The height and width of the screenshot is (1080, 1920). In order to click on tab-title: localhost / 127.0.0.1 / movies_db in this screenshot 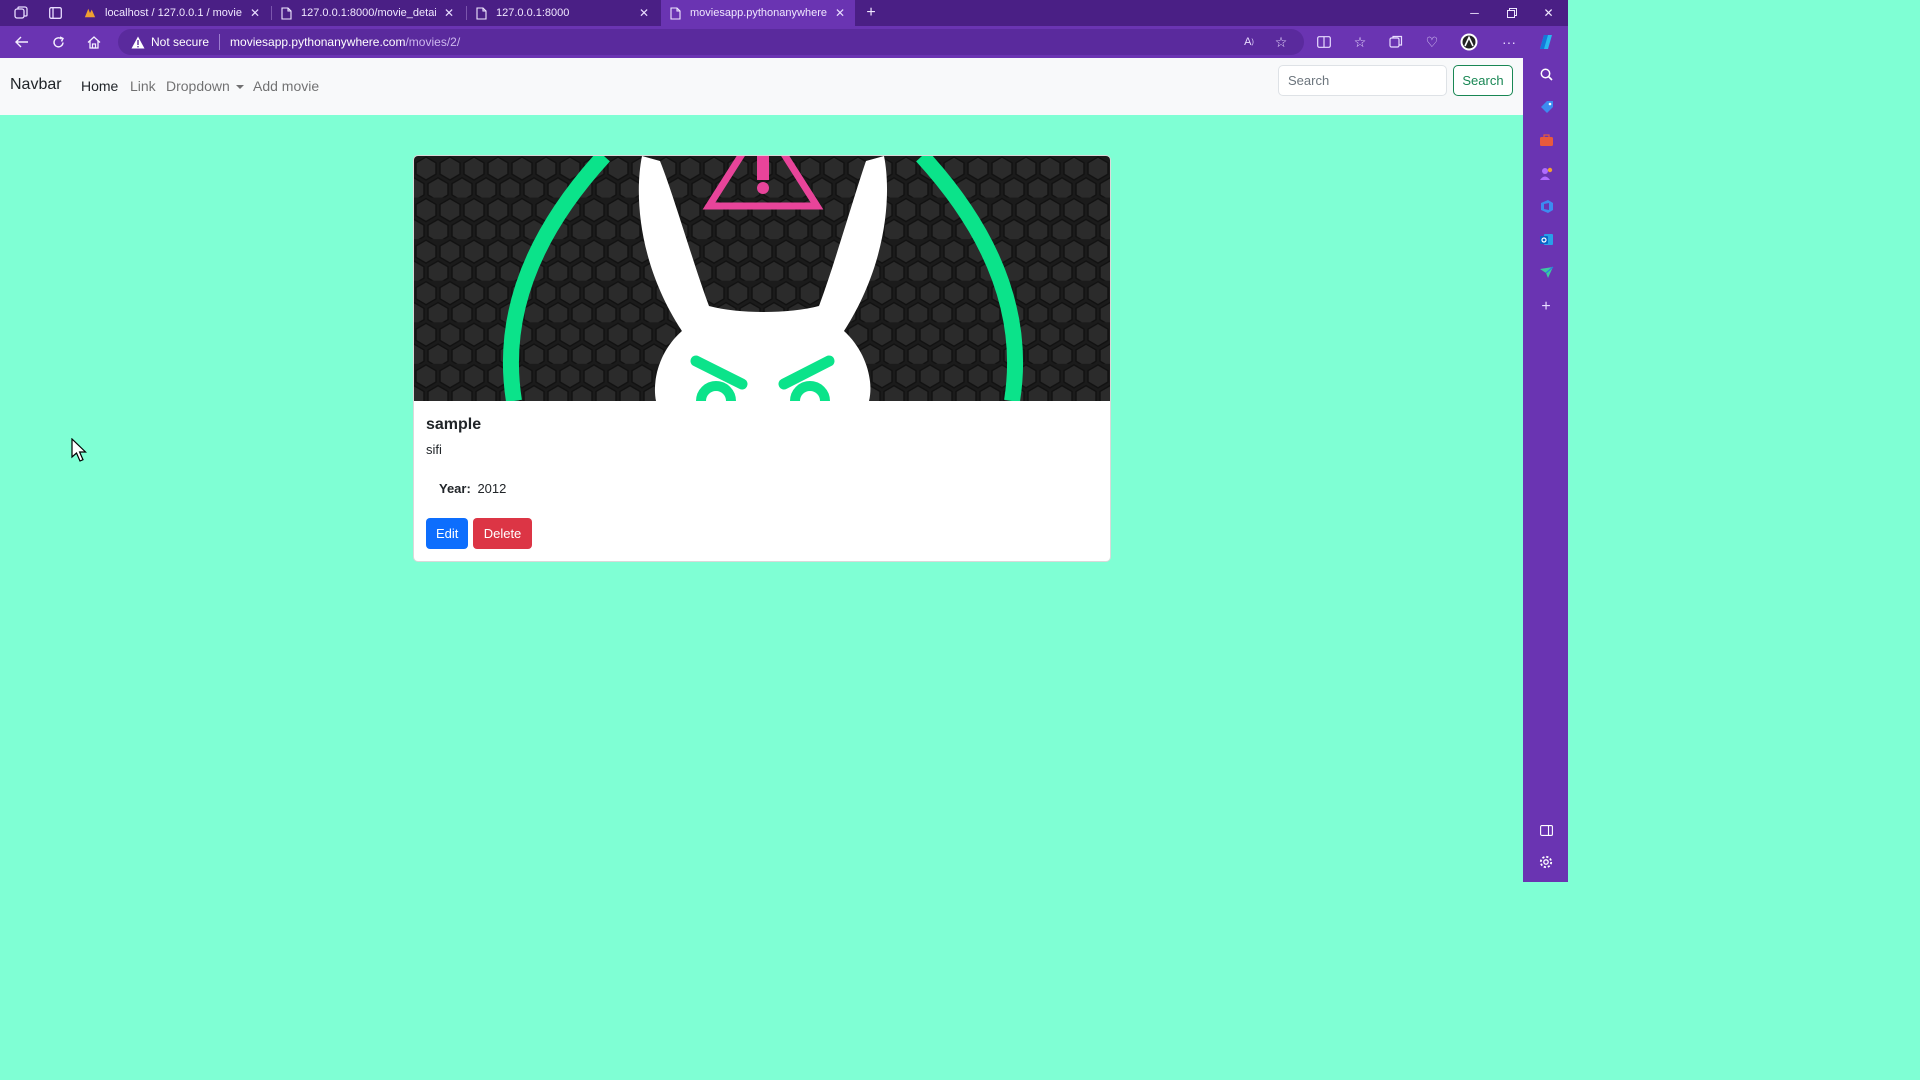, I will do `click(173, 13)`.